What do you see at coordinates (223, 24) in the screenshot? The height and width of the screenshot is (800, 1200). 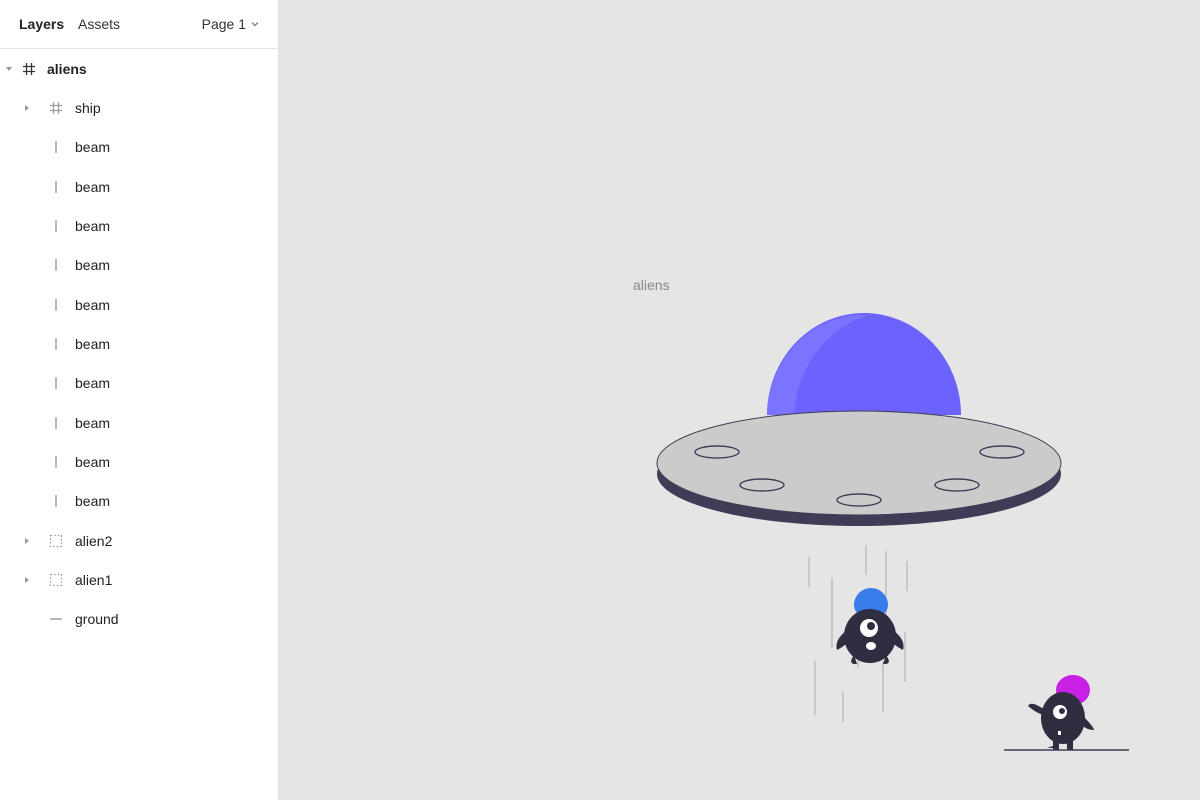 I see `page-selector-value: Page 1` at bounding box center [223, 24].